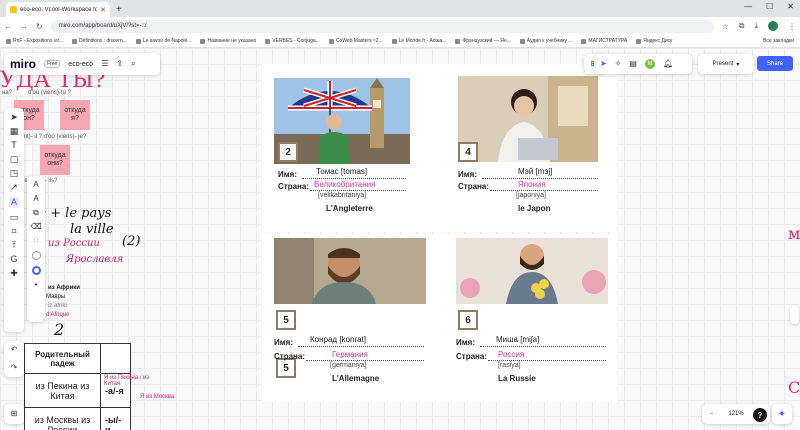  Describe the element at coordinates (103, 10) in the screenshot. I see `close-tab-icon: ✕` at that location.